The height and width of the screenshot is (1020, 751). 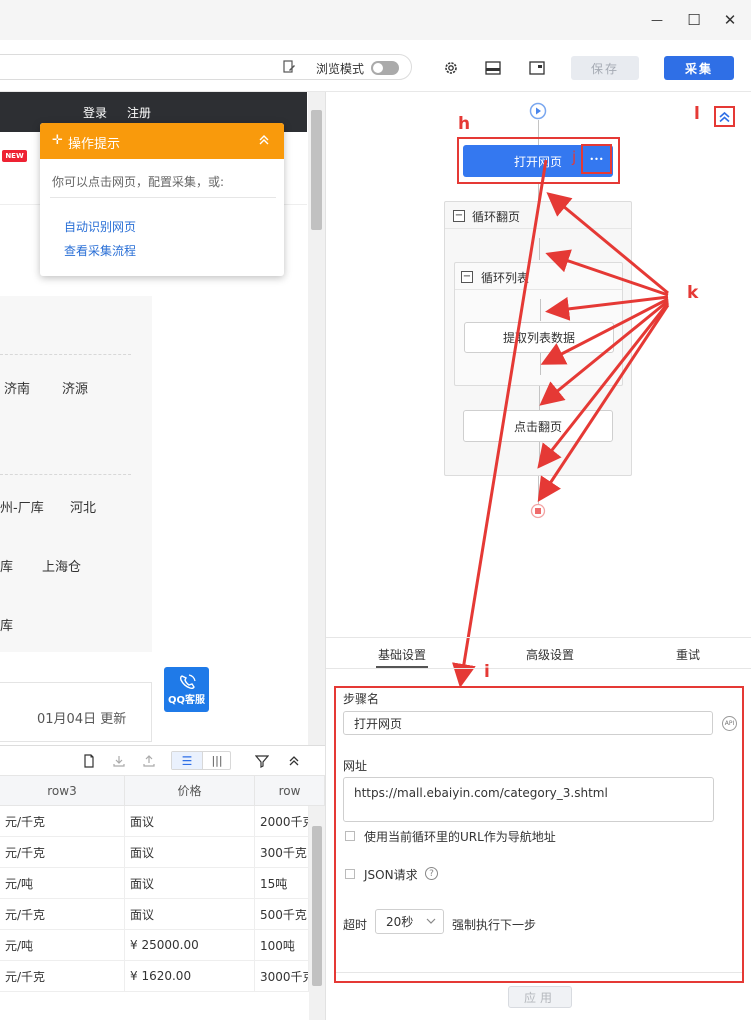 I want to click on tab-retry: 重试, so click(x=688, y=654).